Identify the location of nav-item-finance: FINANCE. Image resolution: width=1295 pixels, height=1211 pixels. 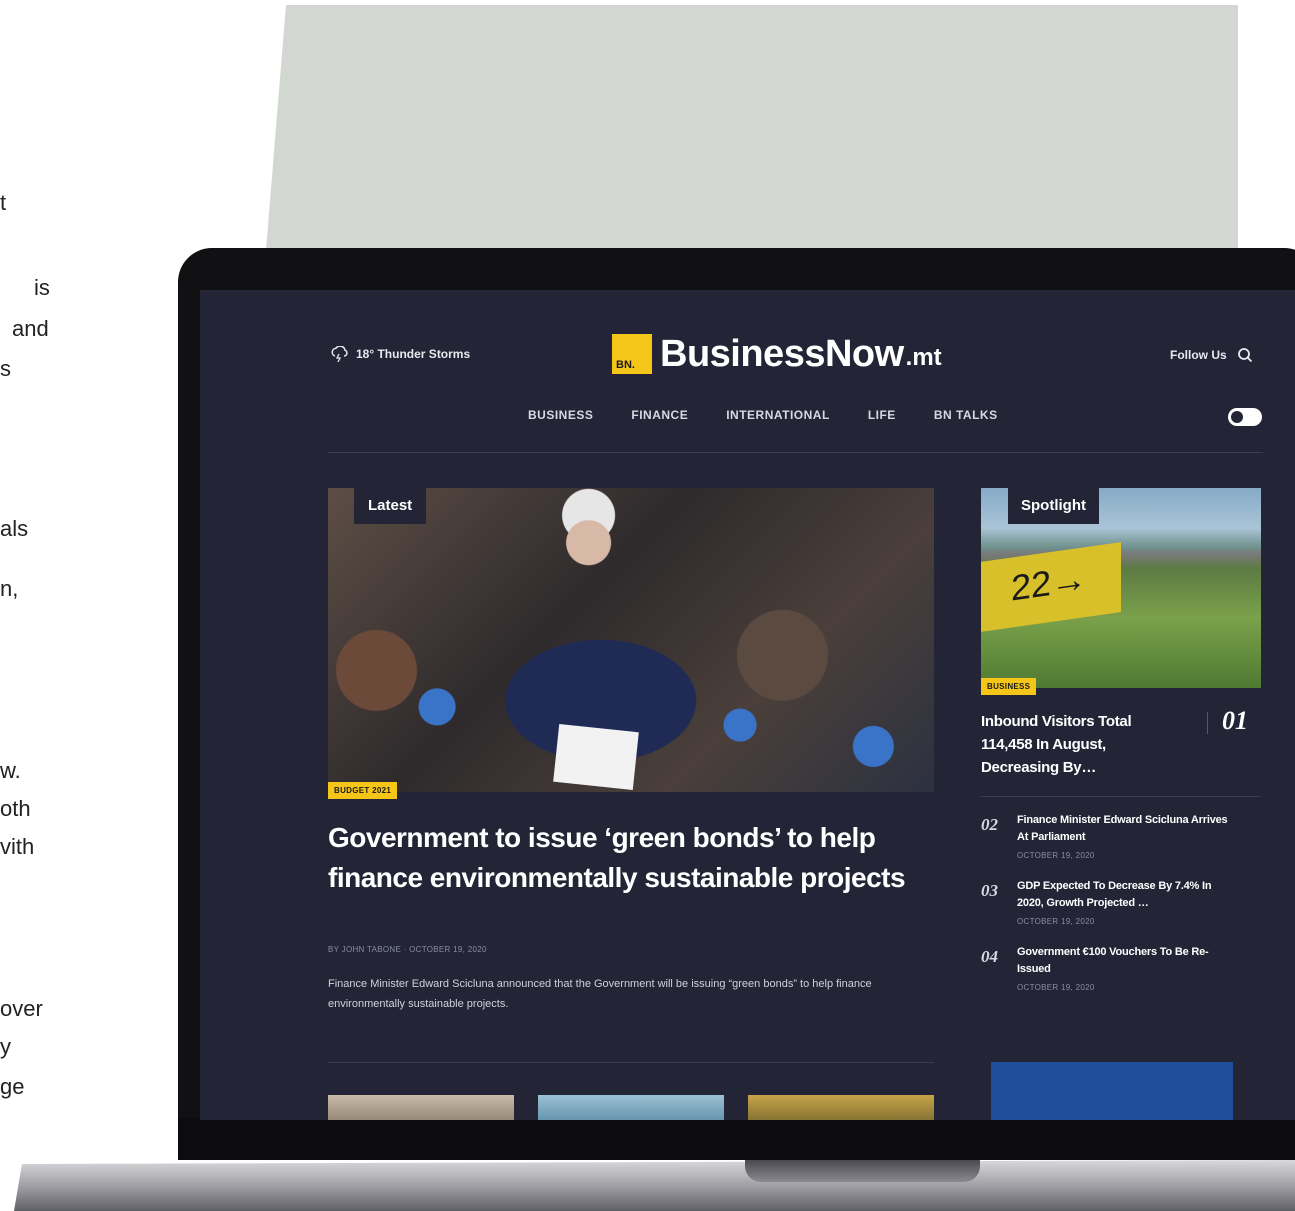
(659, 415).